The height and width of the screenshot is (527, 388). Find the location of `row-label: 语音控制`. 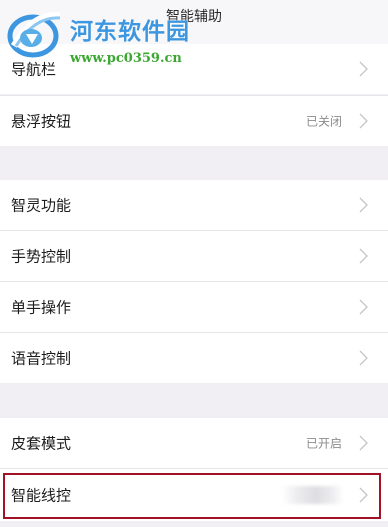

row-label: 语音控制 is located at coordinates (41, 358).